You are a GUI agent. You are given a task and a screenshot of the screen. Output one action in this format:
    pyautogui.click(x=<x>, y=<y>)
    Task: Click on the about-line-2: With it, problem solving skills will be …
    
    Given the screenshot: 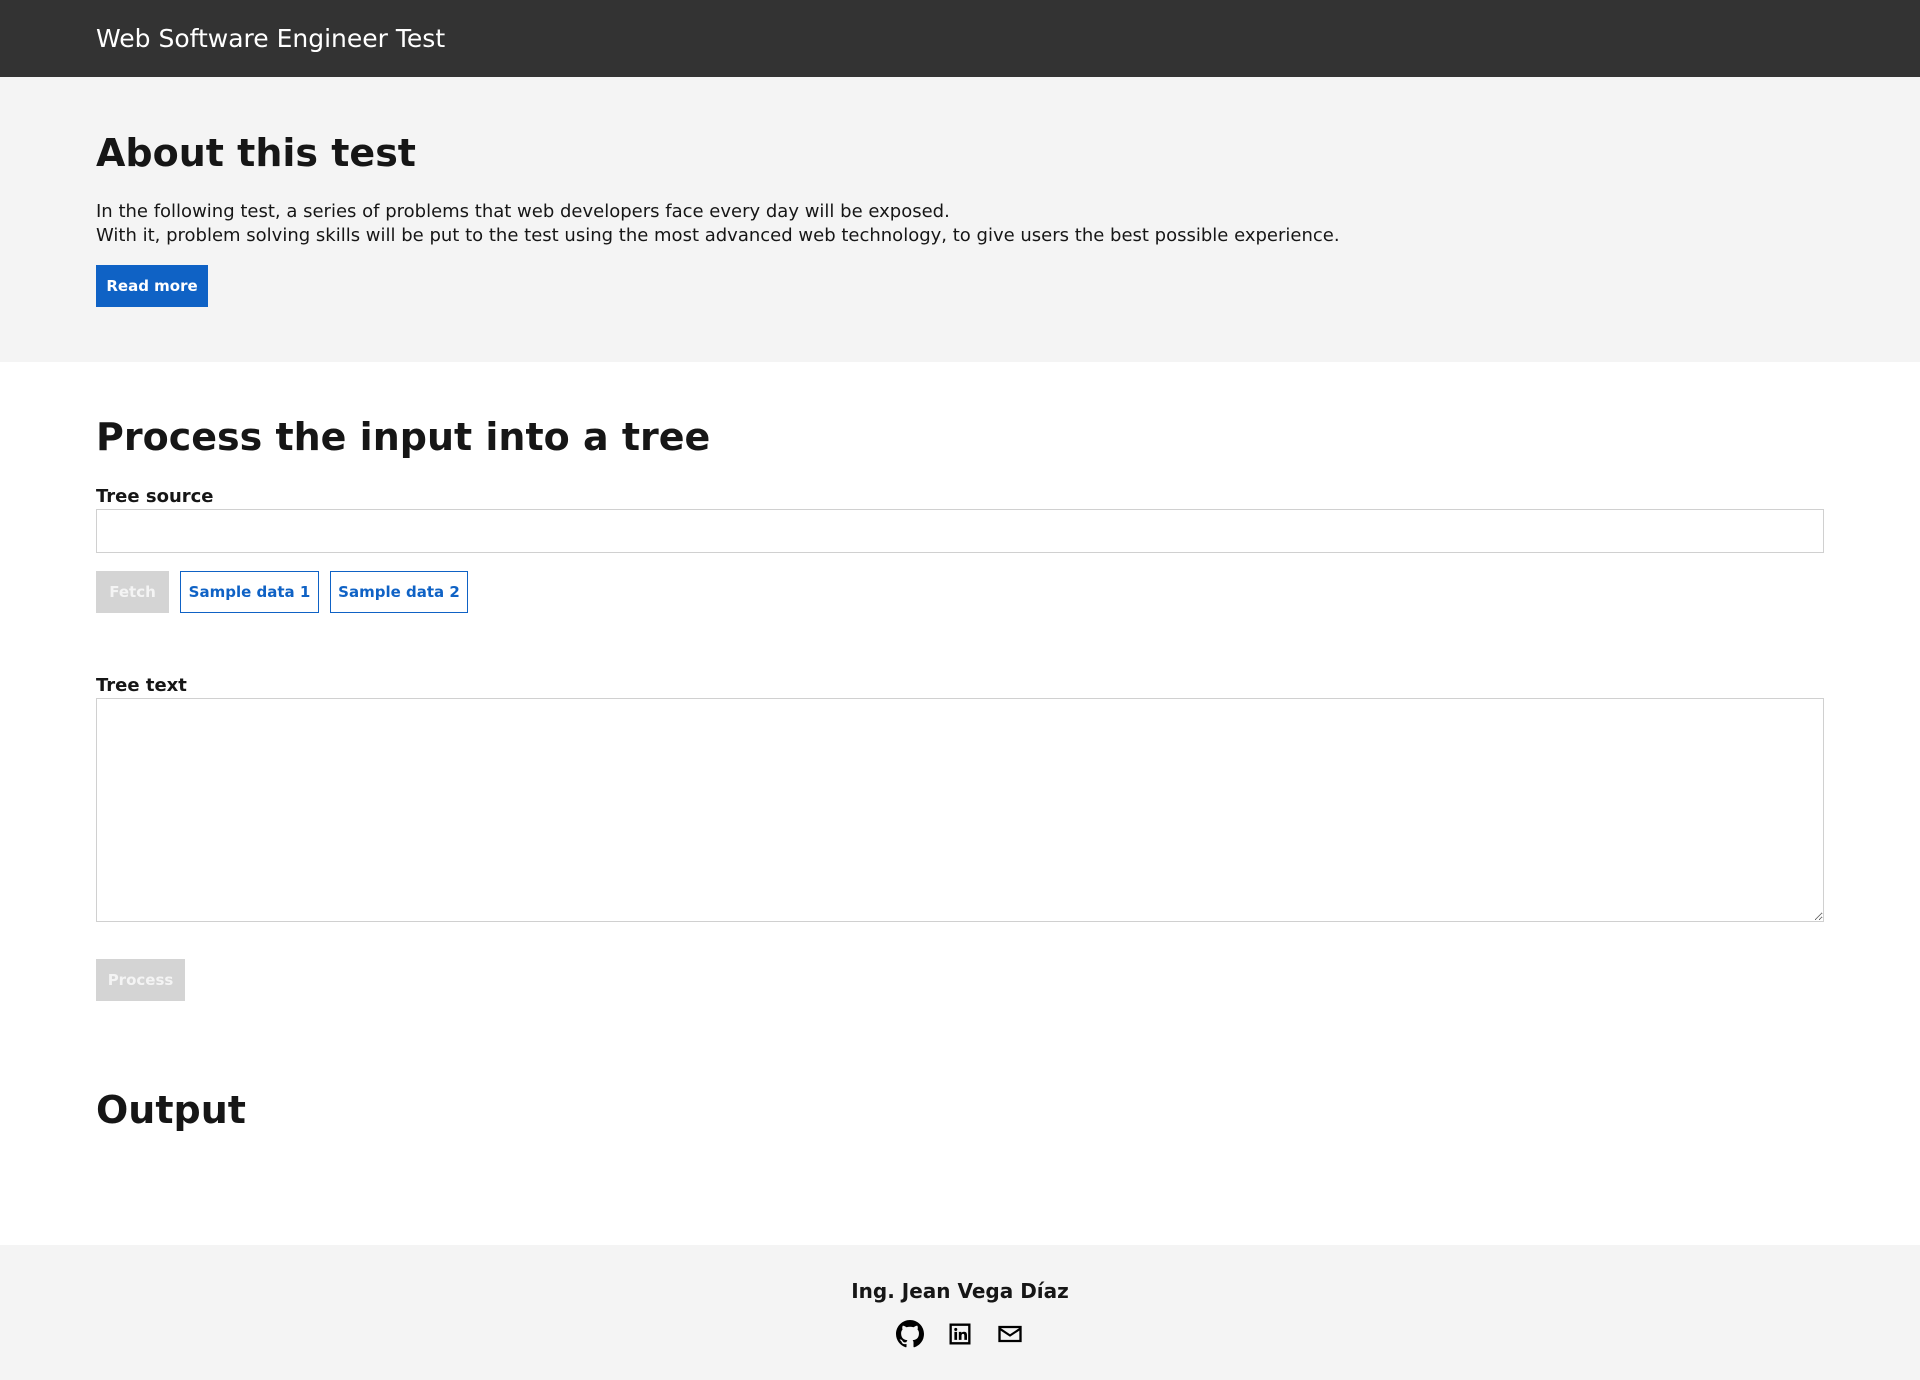 What is the action you would take?
    pyautogui.click(x=718, y=235)
    